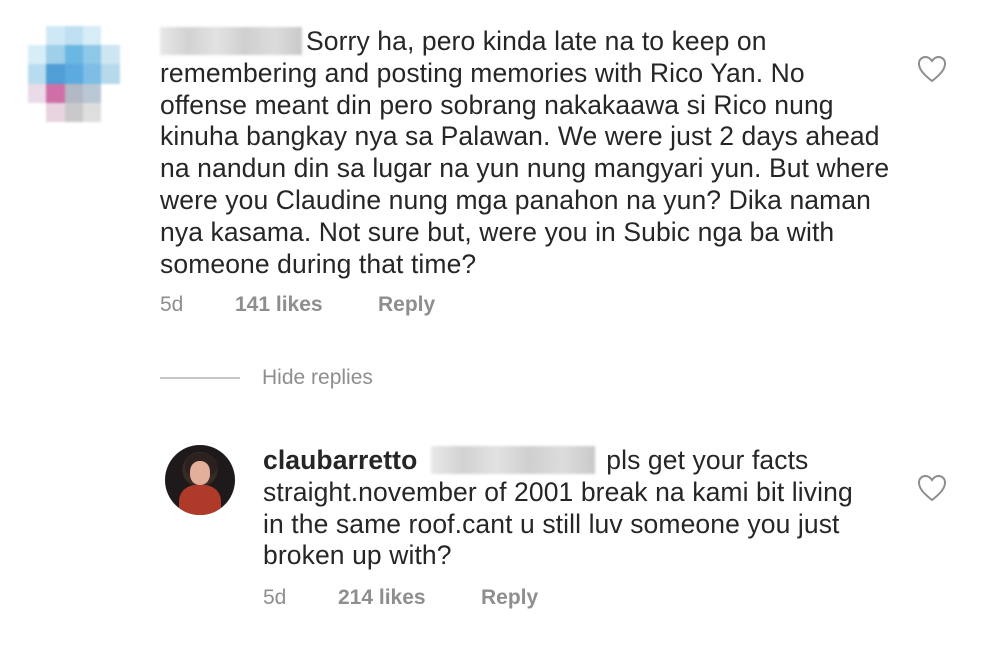 Image resolution: width=1000 pixels, height=650 pixels. I want to click on reply-line: claubarretto pls get your facts, so click(536, 460).